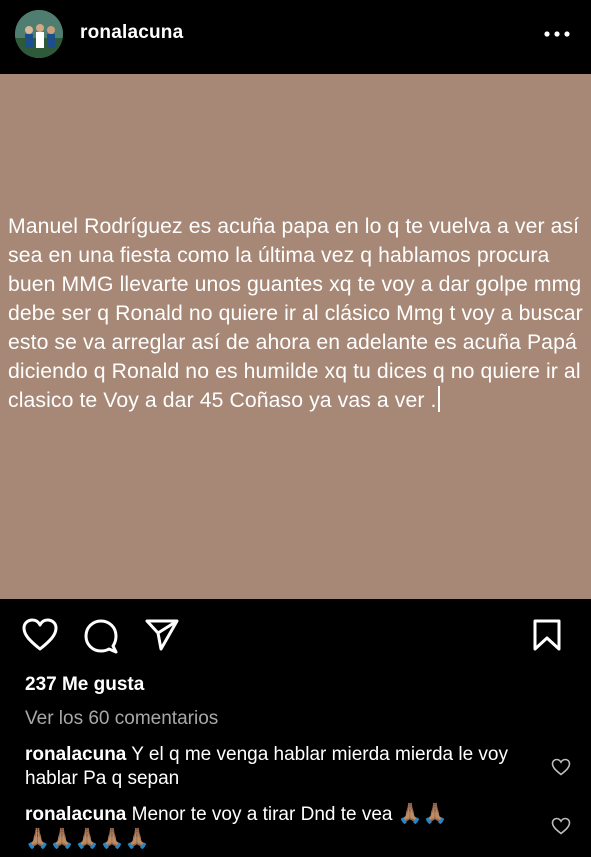  I want to click on comment-icon, so click(101, 636).